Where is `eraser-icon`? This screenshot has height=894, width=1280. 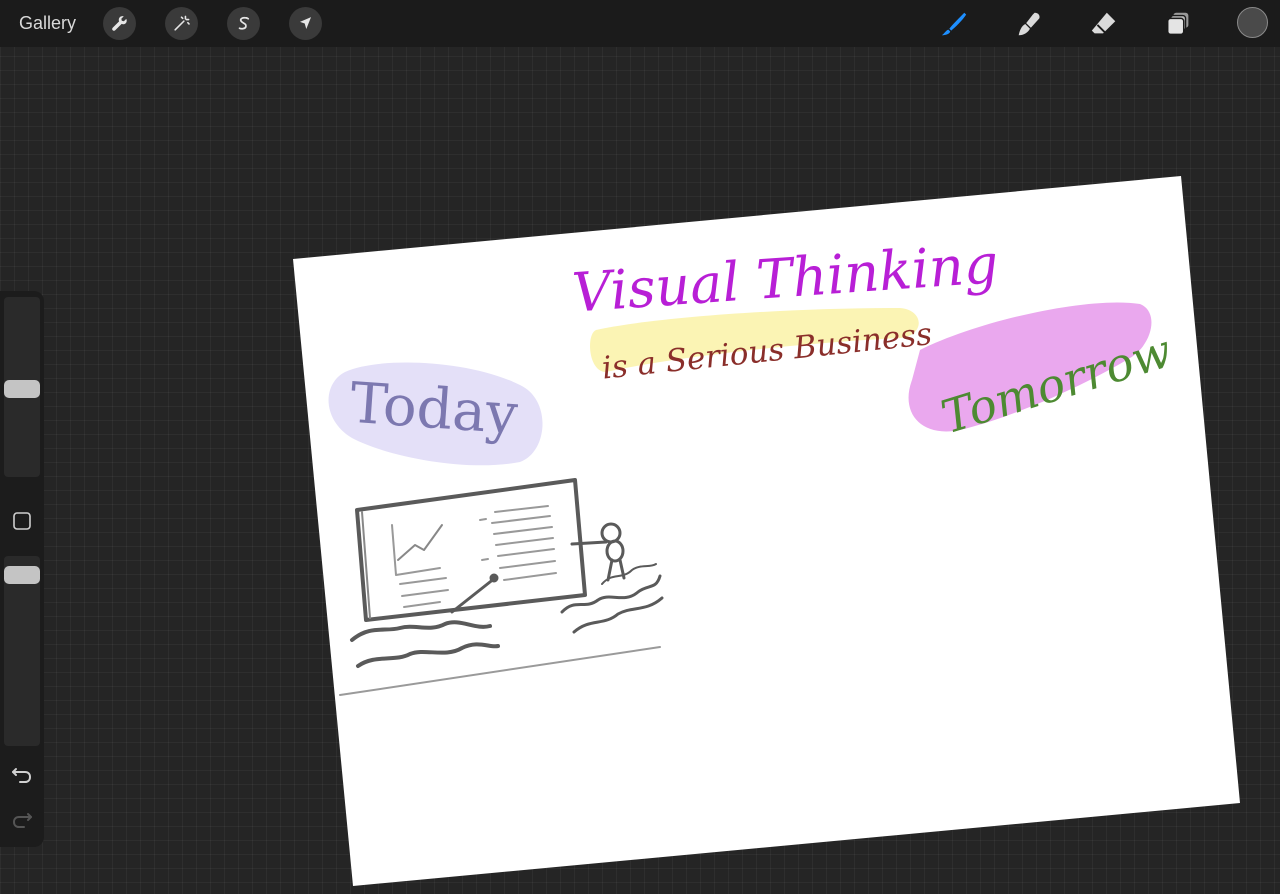 eraser-icon is located at coordinates (1103, 23).